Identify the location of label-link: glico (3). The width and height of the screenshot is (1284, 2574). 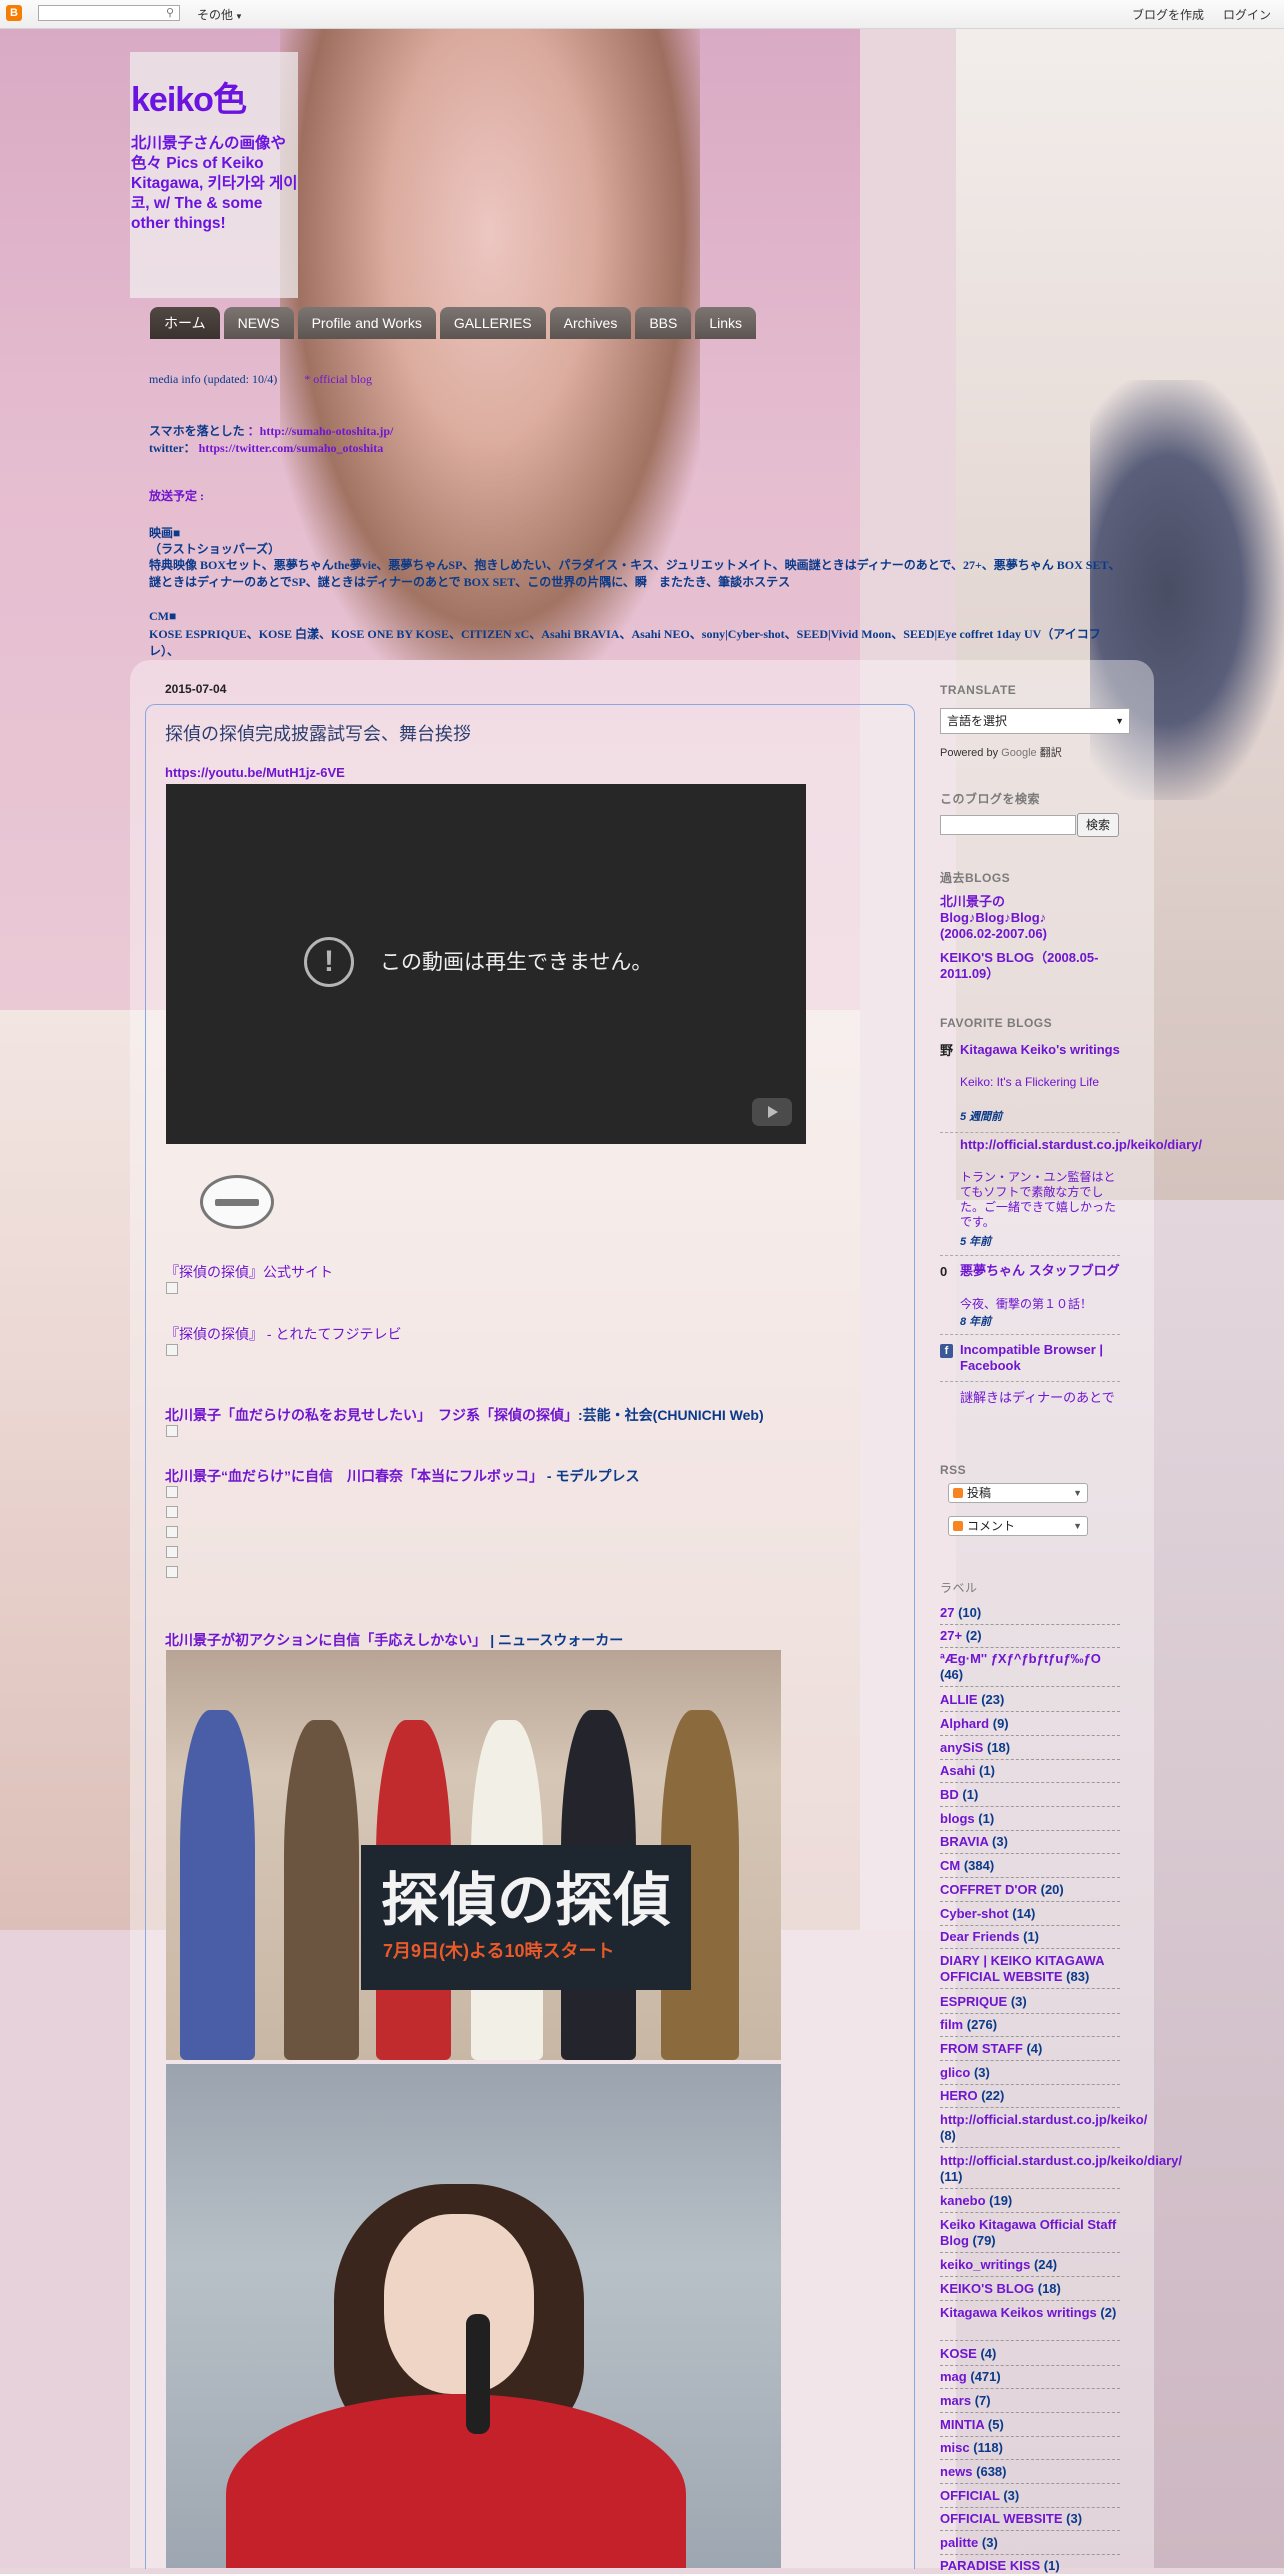
(1030, 2073).